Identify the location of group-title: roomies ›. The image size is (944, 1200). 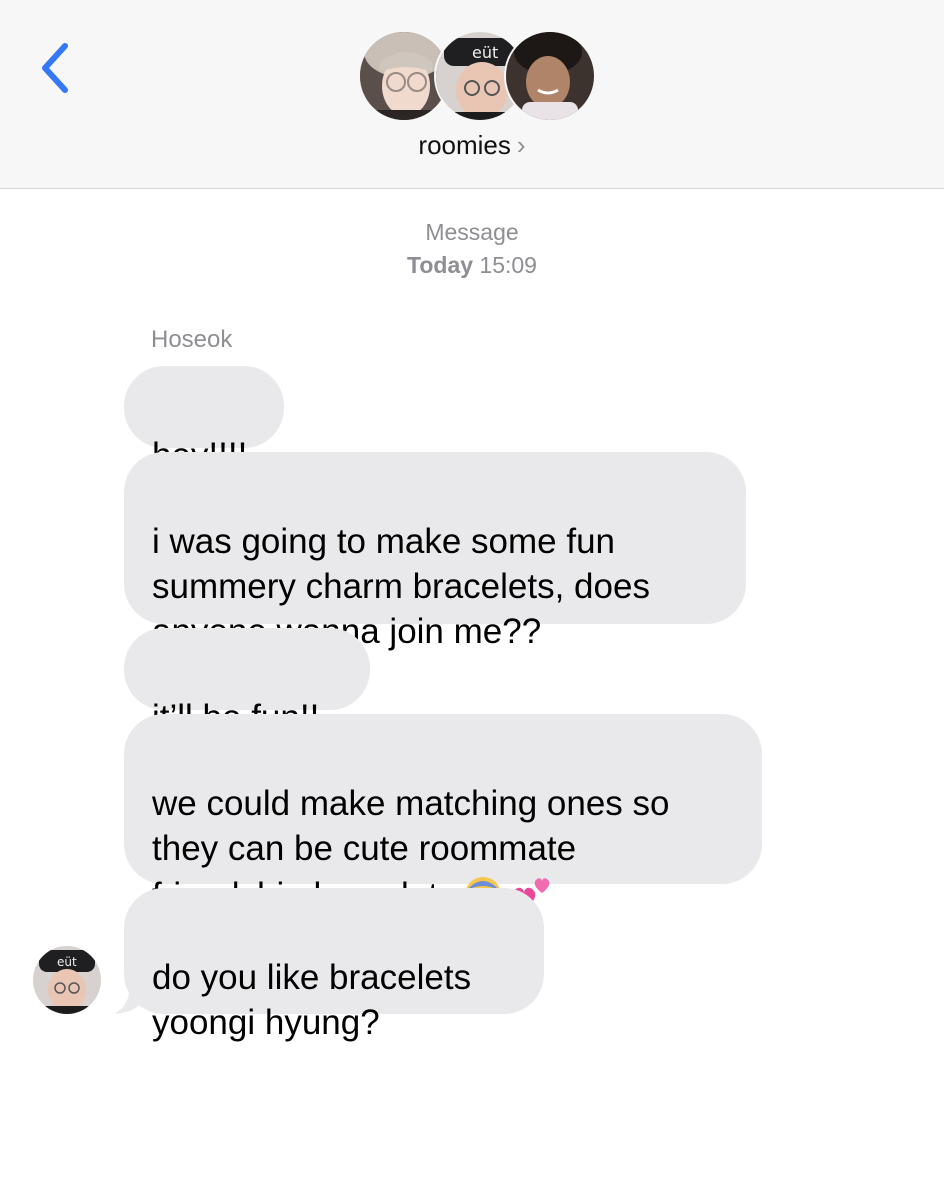
(472, 145).